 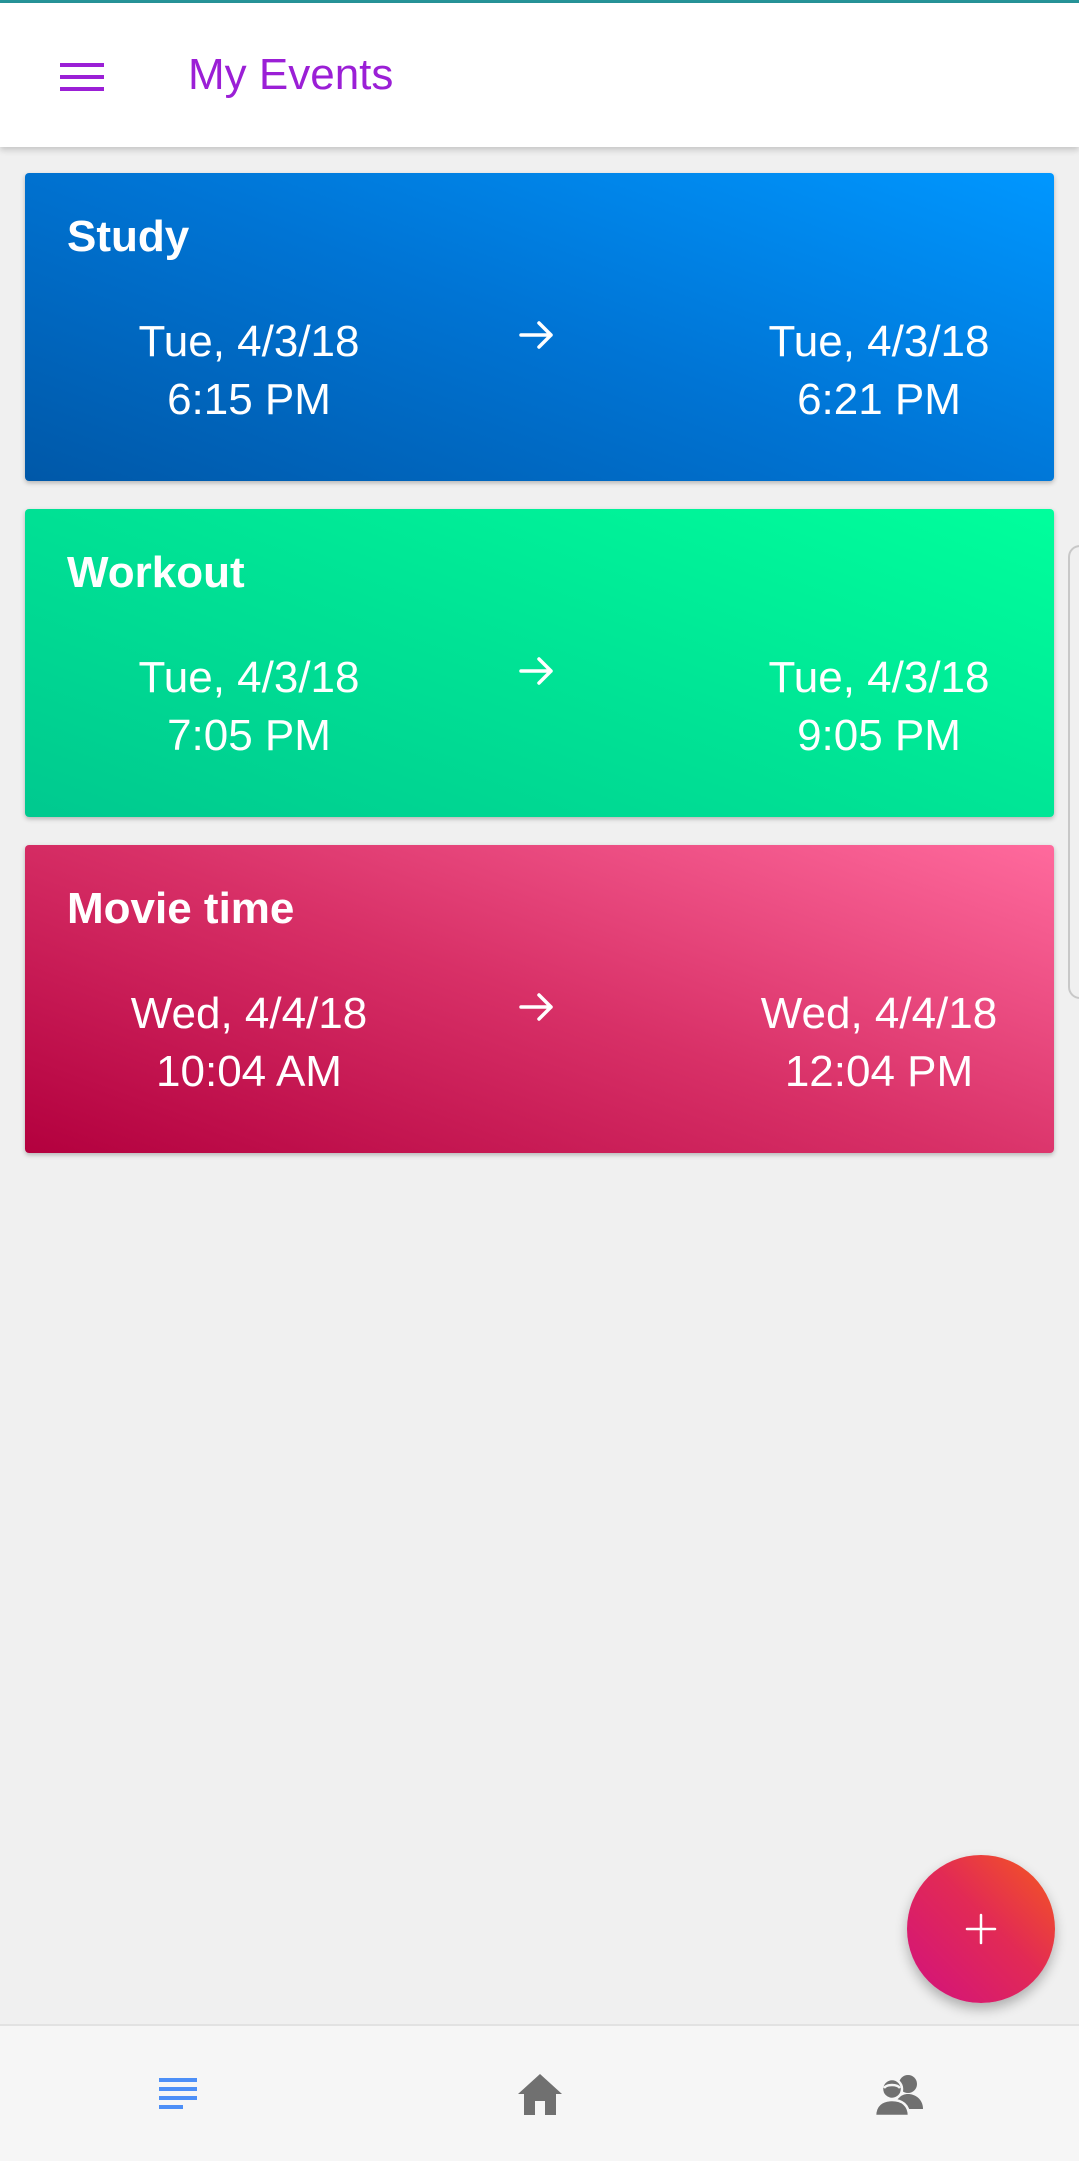 I want to click on edge-panel-handle, so click(x=1073, y=772).